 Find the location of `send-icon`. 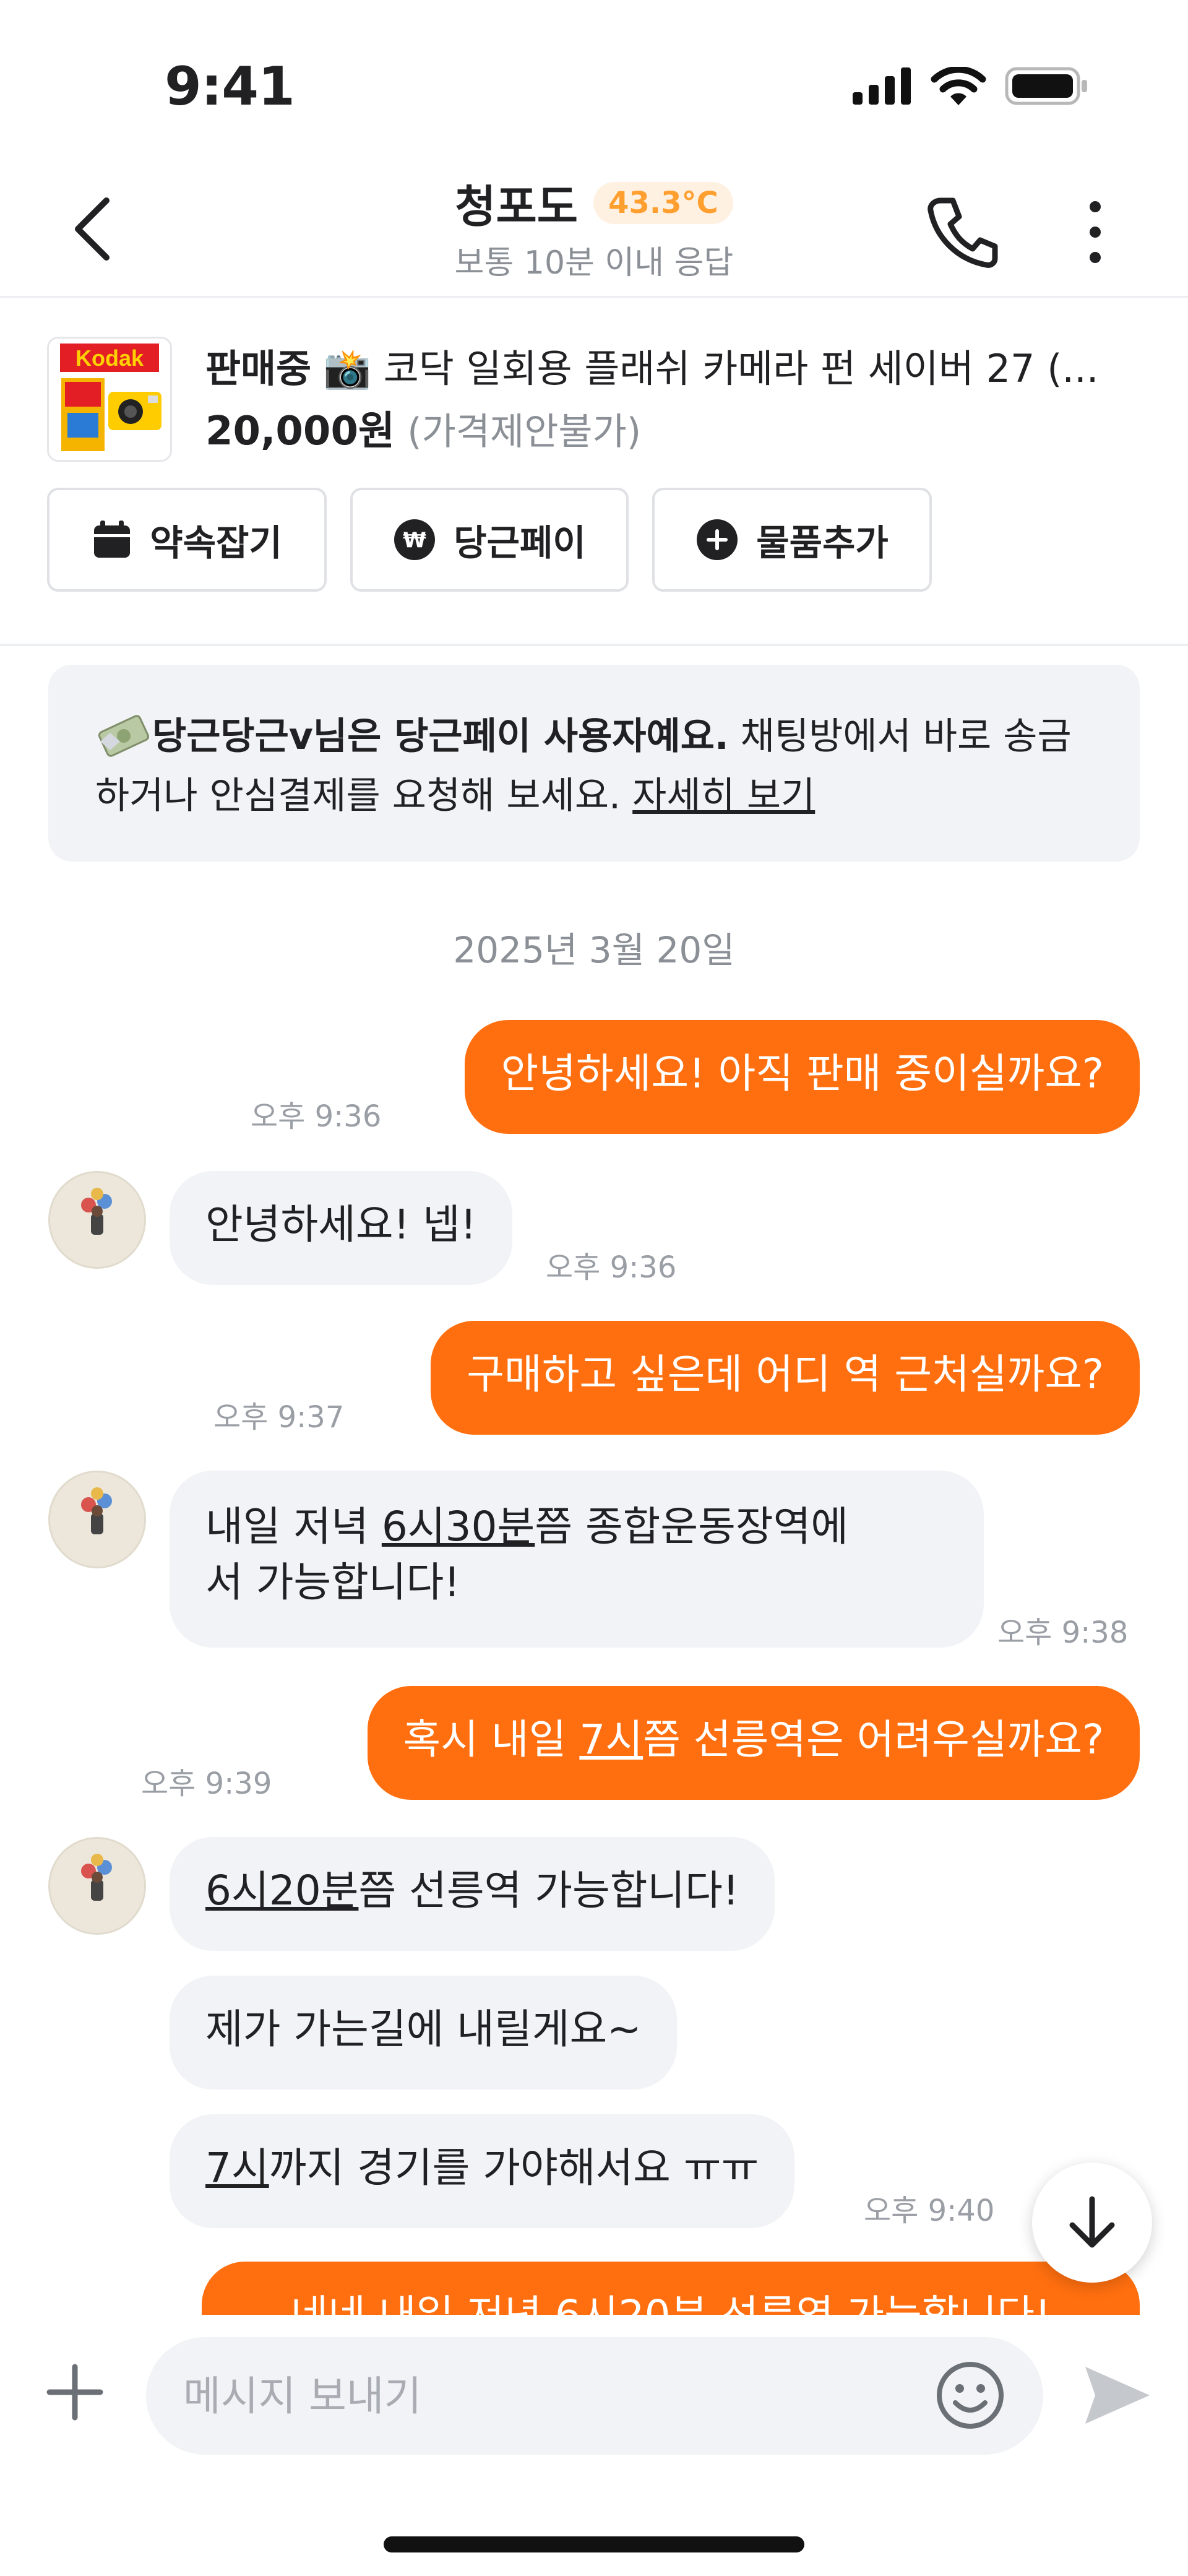

send-icon is located at coordinates (1117, 2395).